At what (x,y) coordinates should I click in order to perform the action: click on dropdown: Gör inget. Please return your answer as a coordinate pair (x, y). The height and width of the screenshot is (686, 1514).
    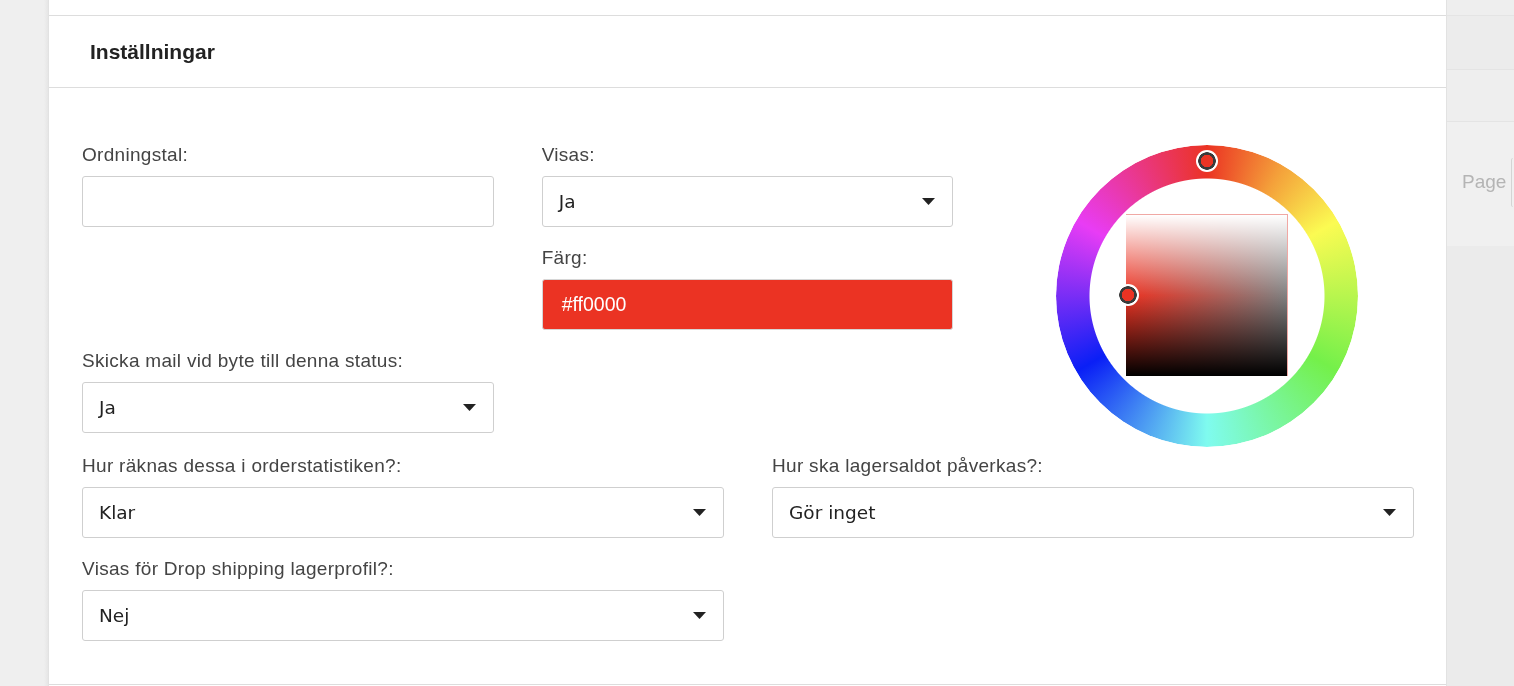
    Looking at the image, I should click on (1093, 512).